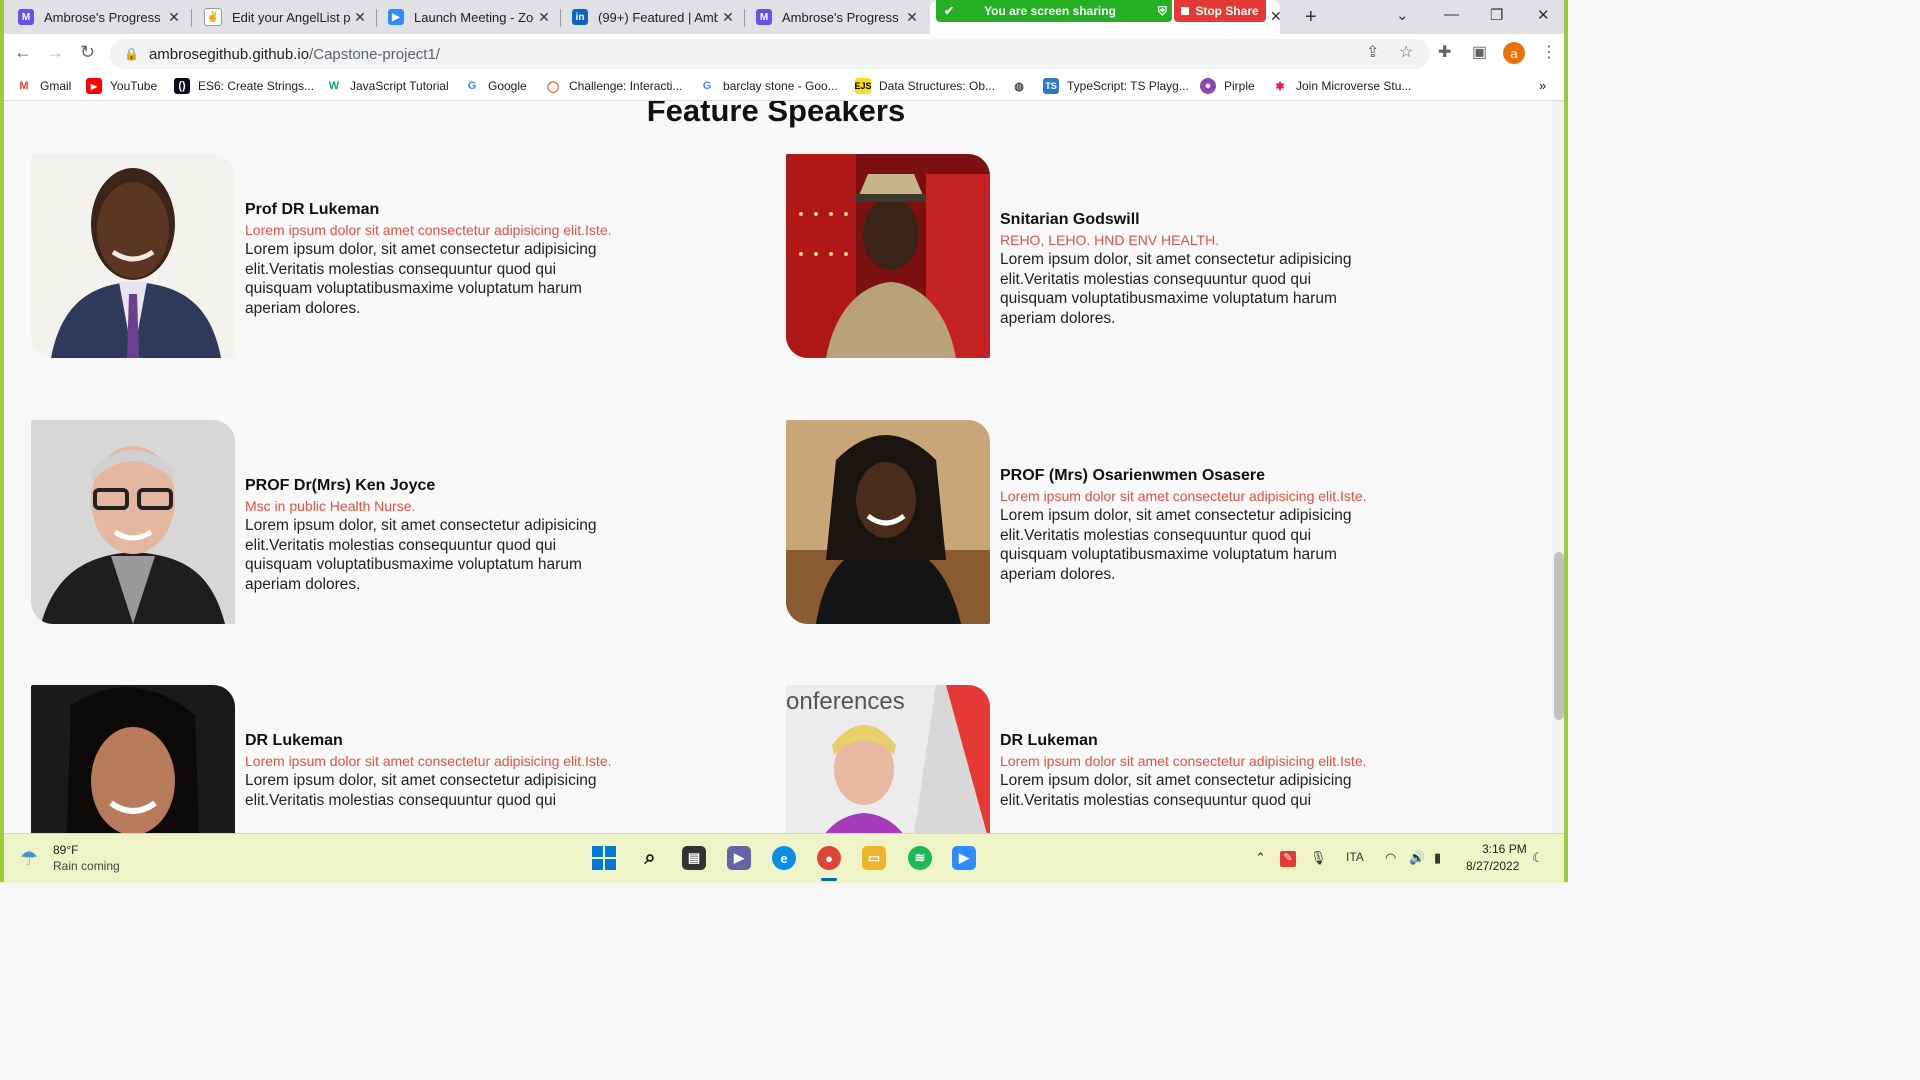  What do you see at coordinates (658, 17) in the screenshot?
I see `tab-title: (99+) Featured | Ambr` at bounding box center [658, 17].